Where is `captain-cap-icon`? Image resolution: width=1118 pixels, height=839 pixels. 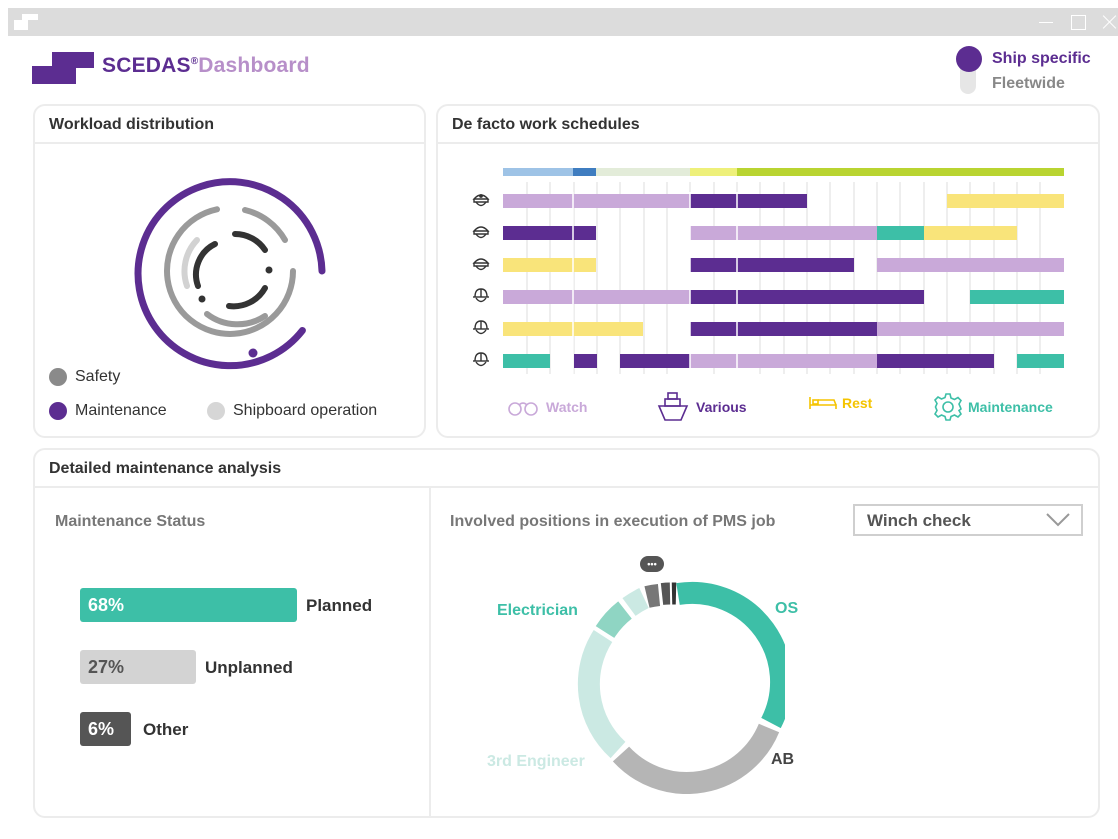 captain-cap-icon is located at coordinates (481, 200).